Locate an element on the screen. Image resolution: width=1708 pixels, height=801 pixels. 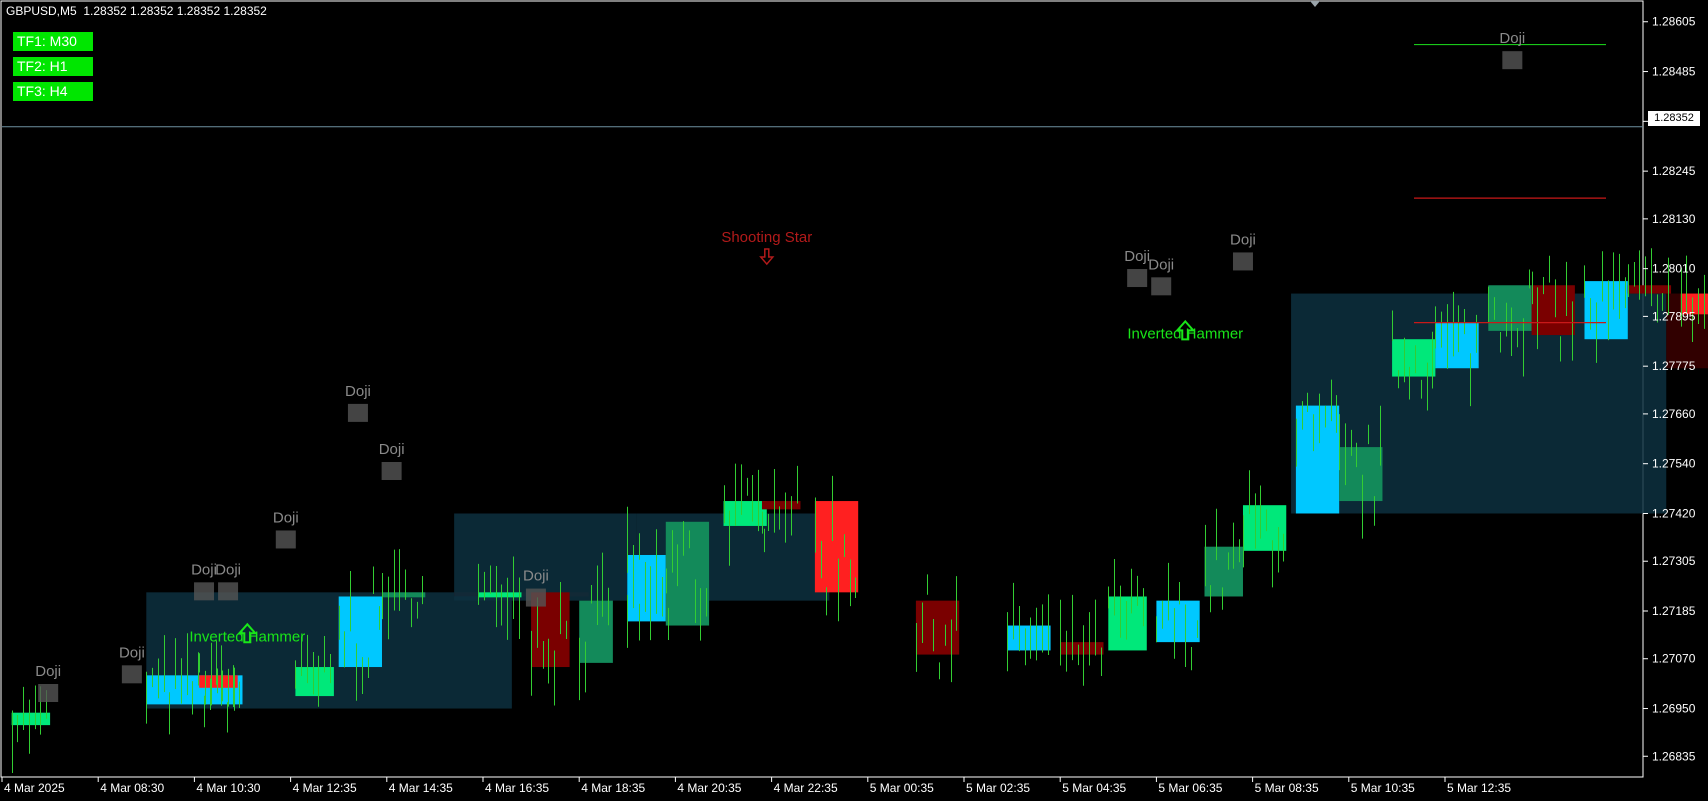
current-price-label: 1.28352 is located at coordinates (1674, 118).